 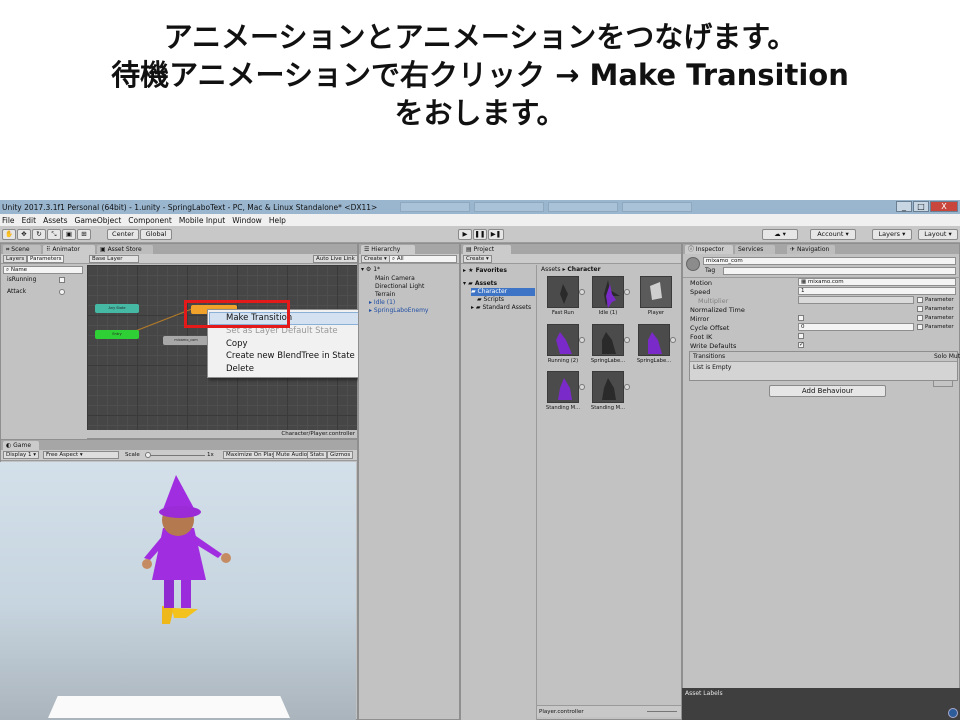 I want to click on tab-navigation-label: Navigation, so click(x=813, y=249).